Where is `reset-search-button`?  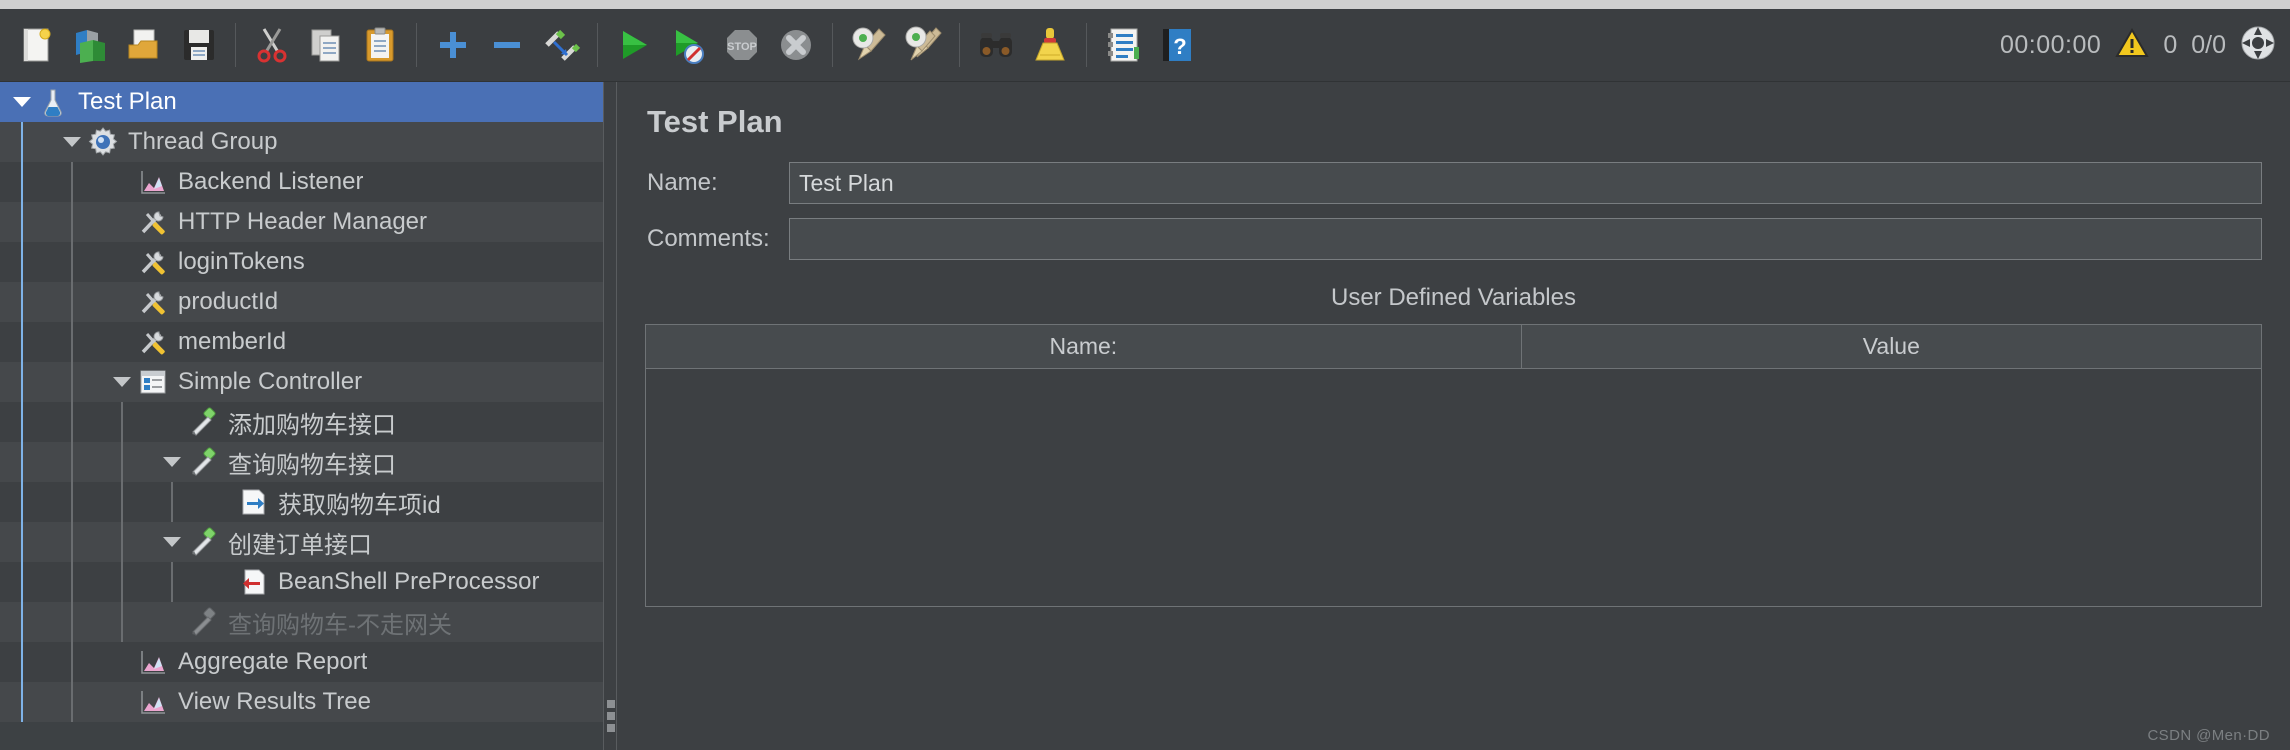 reset-search-button is located at coordinates (1050, 45).